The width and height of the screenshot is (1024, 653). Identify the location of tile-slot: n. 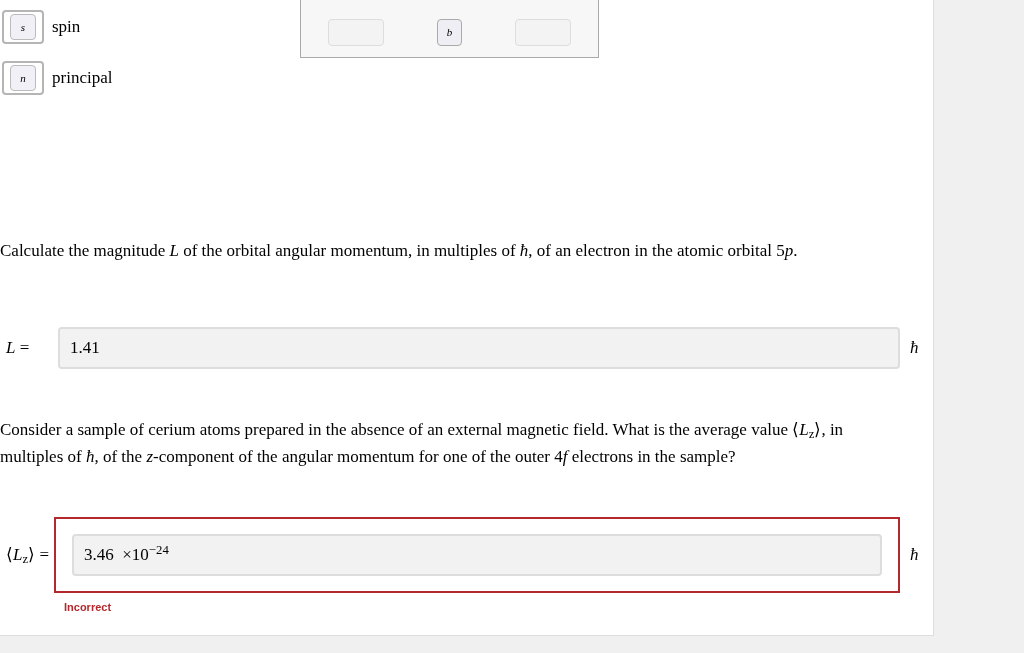
(23, 78).